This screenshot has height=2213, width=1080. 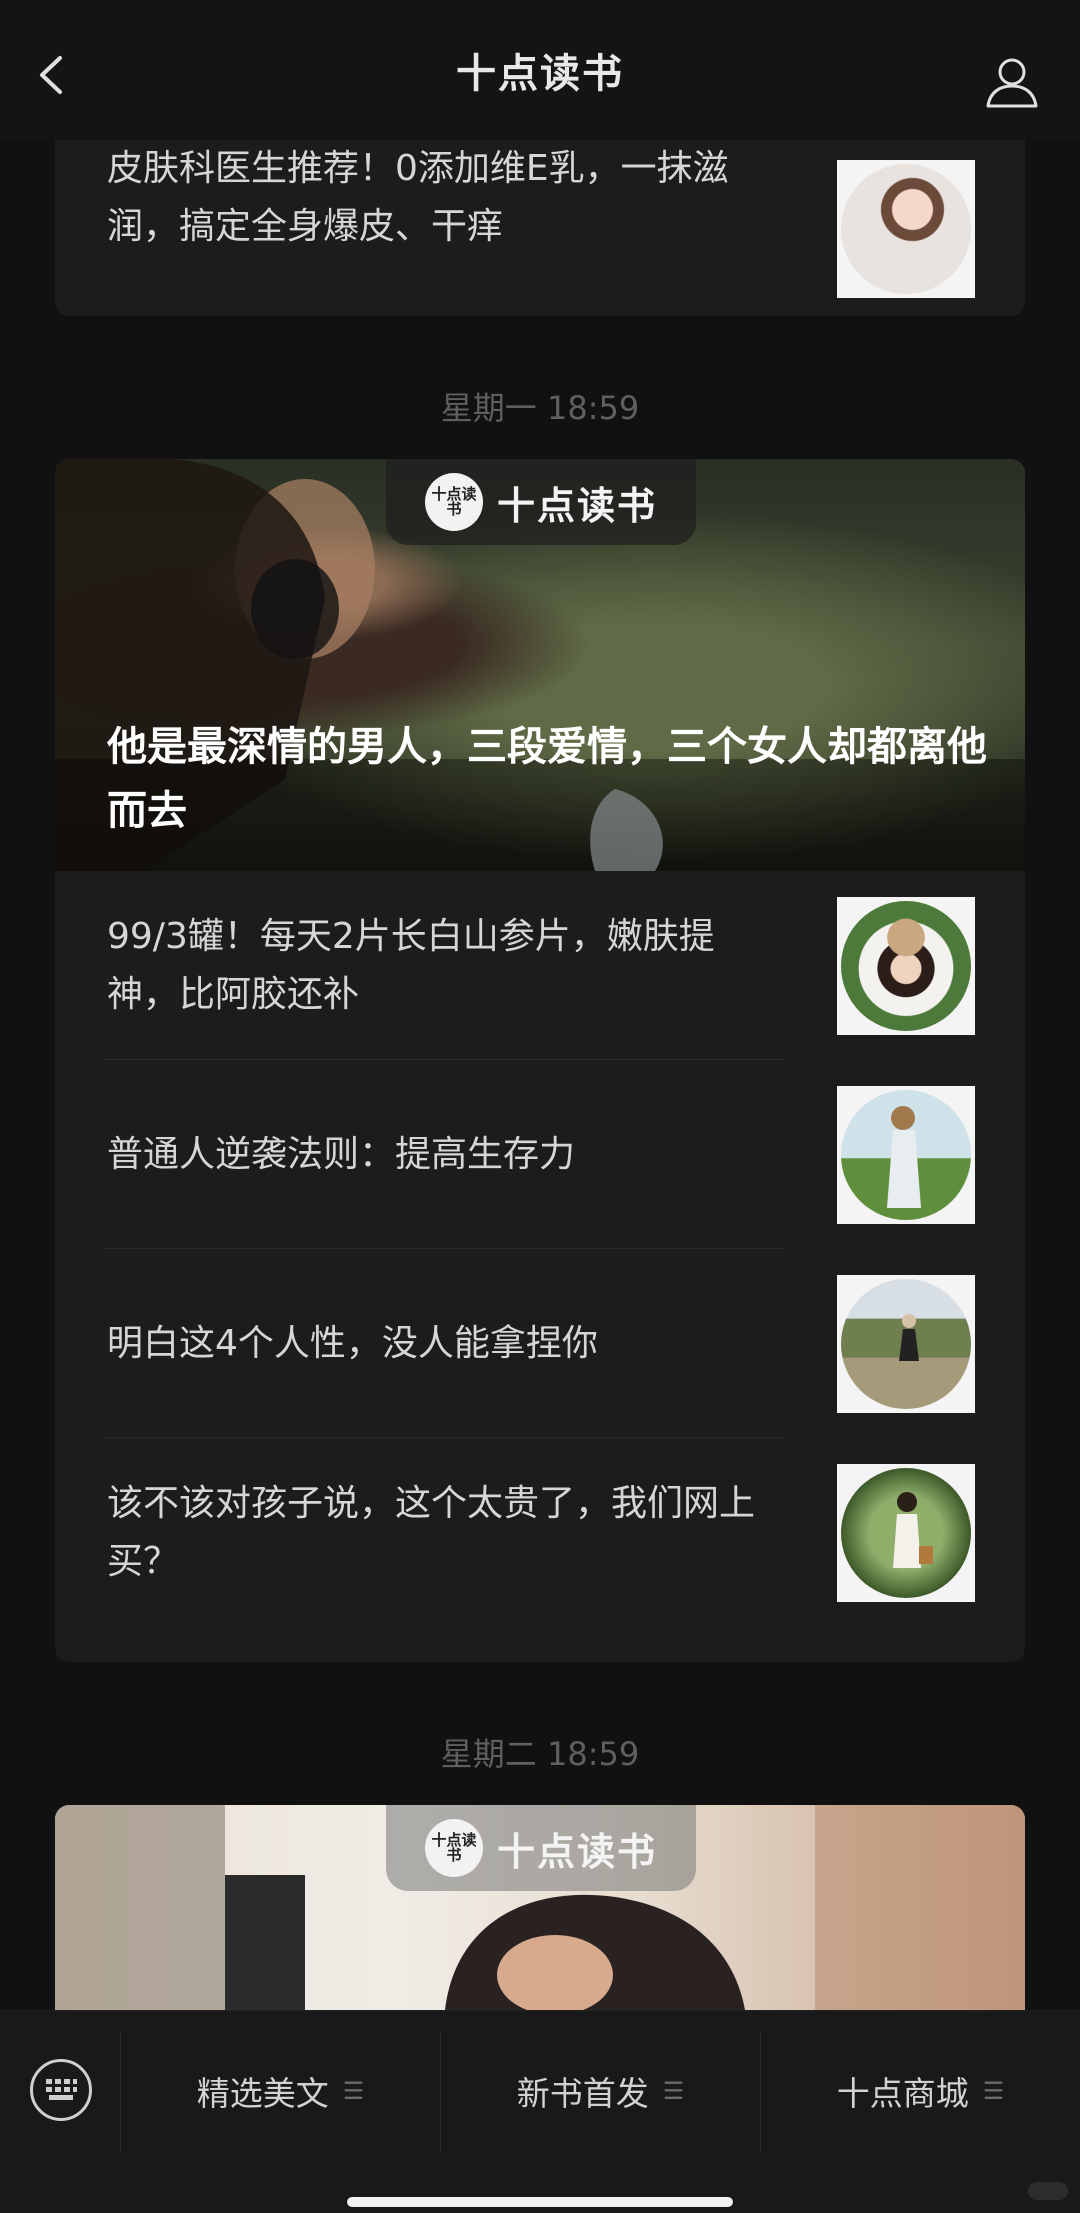 What do you see at coordinates (411, 965) in the screenshot?
I see `article-title: 99/3罐！每天2片长白山参片，嫩肤提神，比阿胶还补` at bounding box center [411, 965].